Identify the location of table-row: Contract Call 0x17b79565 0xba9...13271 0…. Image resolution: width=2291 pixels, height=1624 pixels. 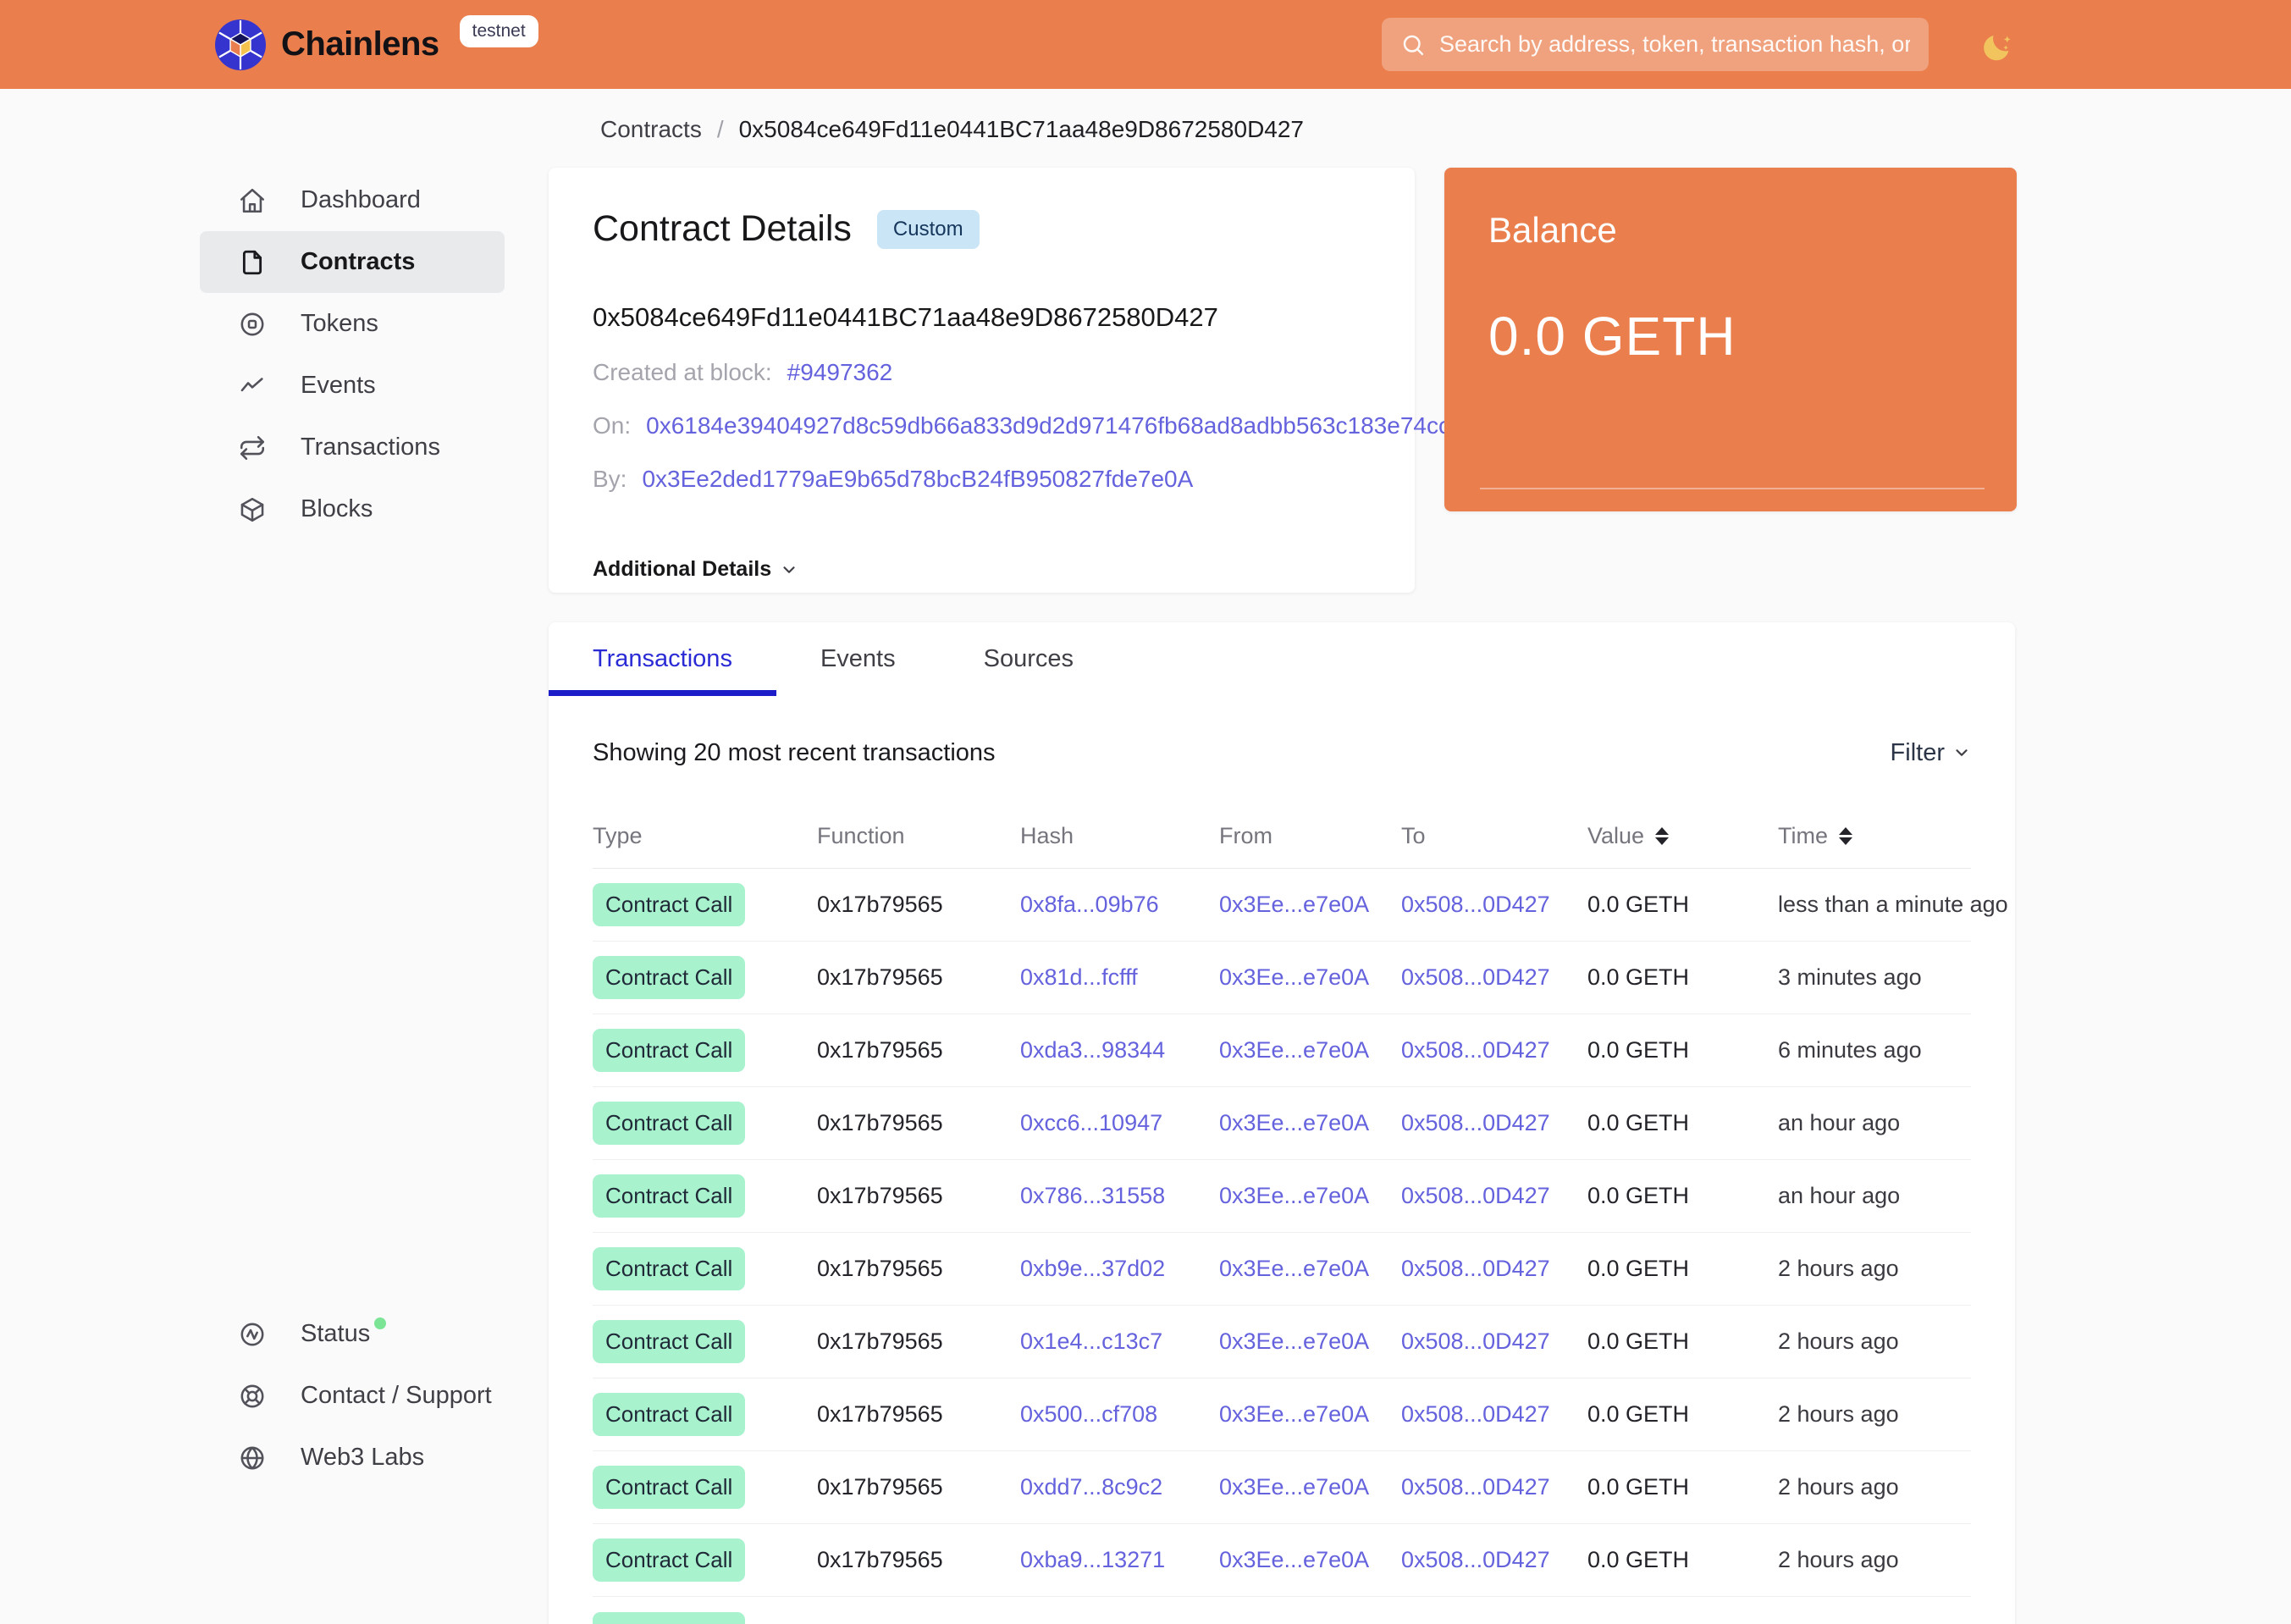
(1282, 1560).